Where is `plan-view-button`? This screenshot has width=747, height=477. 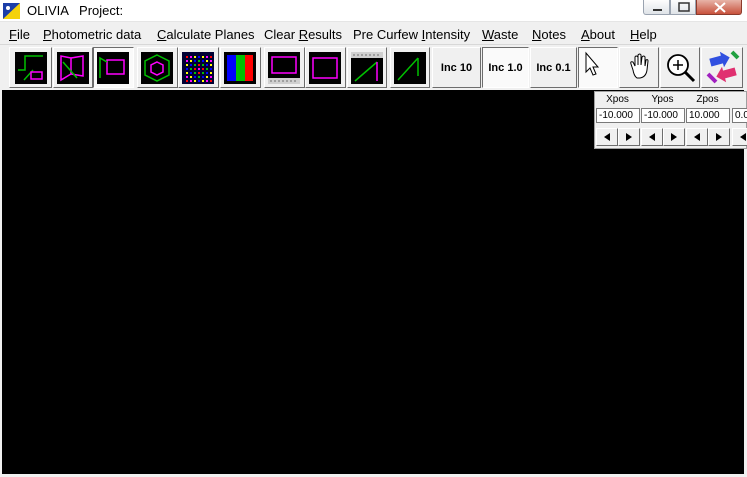 plan-view-button is located at coordinates (30, 67).